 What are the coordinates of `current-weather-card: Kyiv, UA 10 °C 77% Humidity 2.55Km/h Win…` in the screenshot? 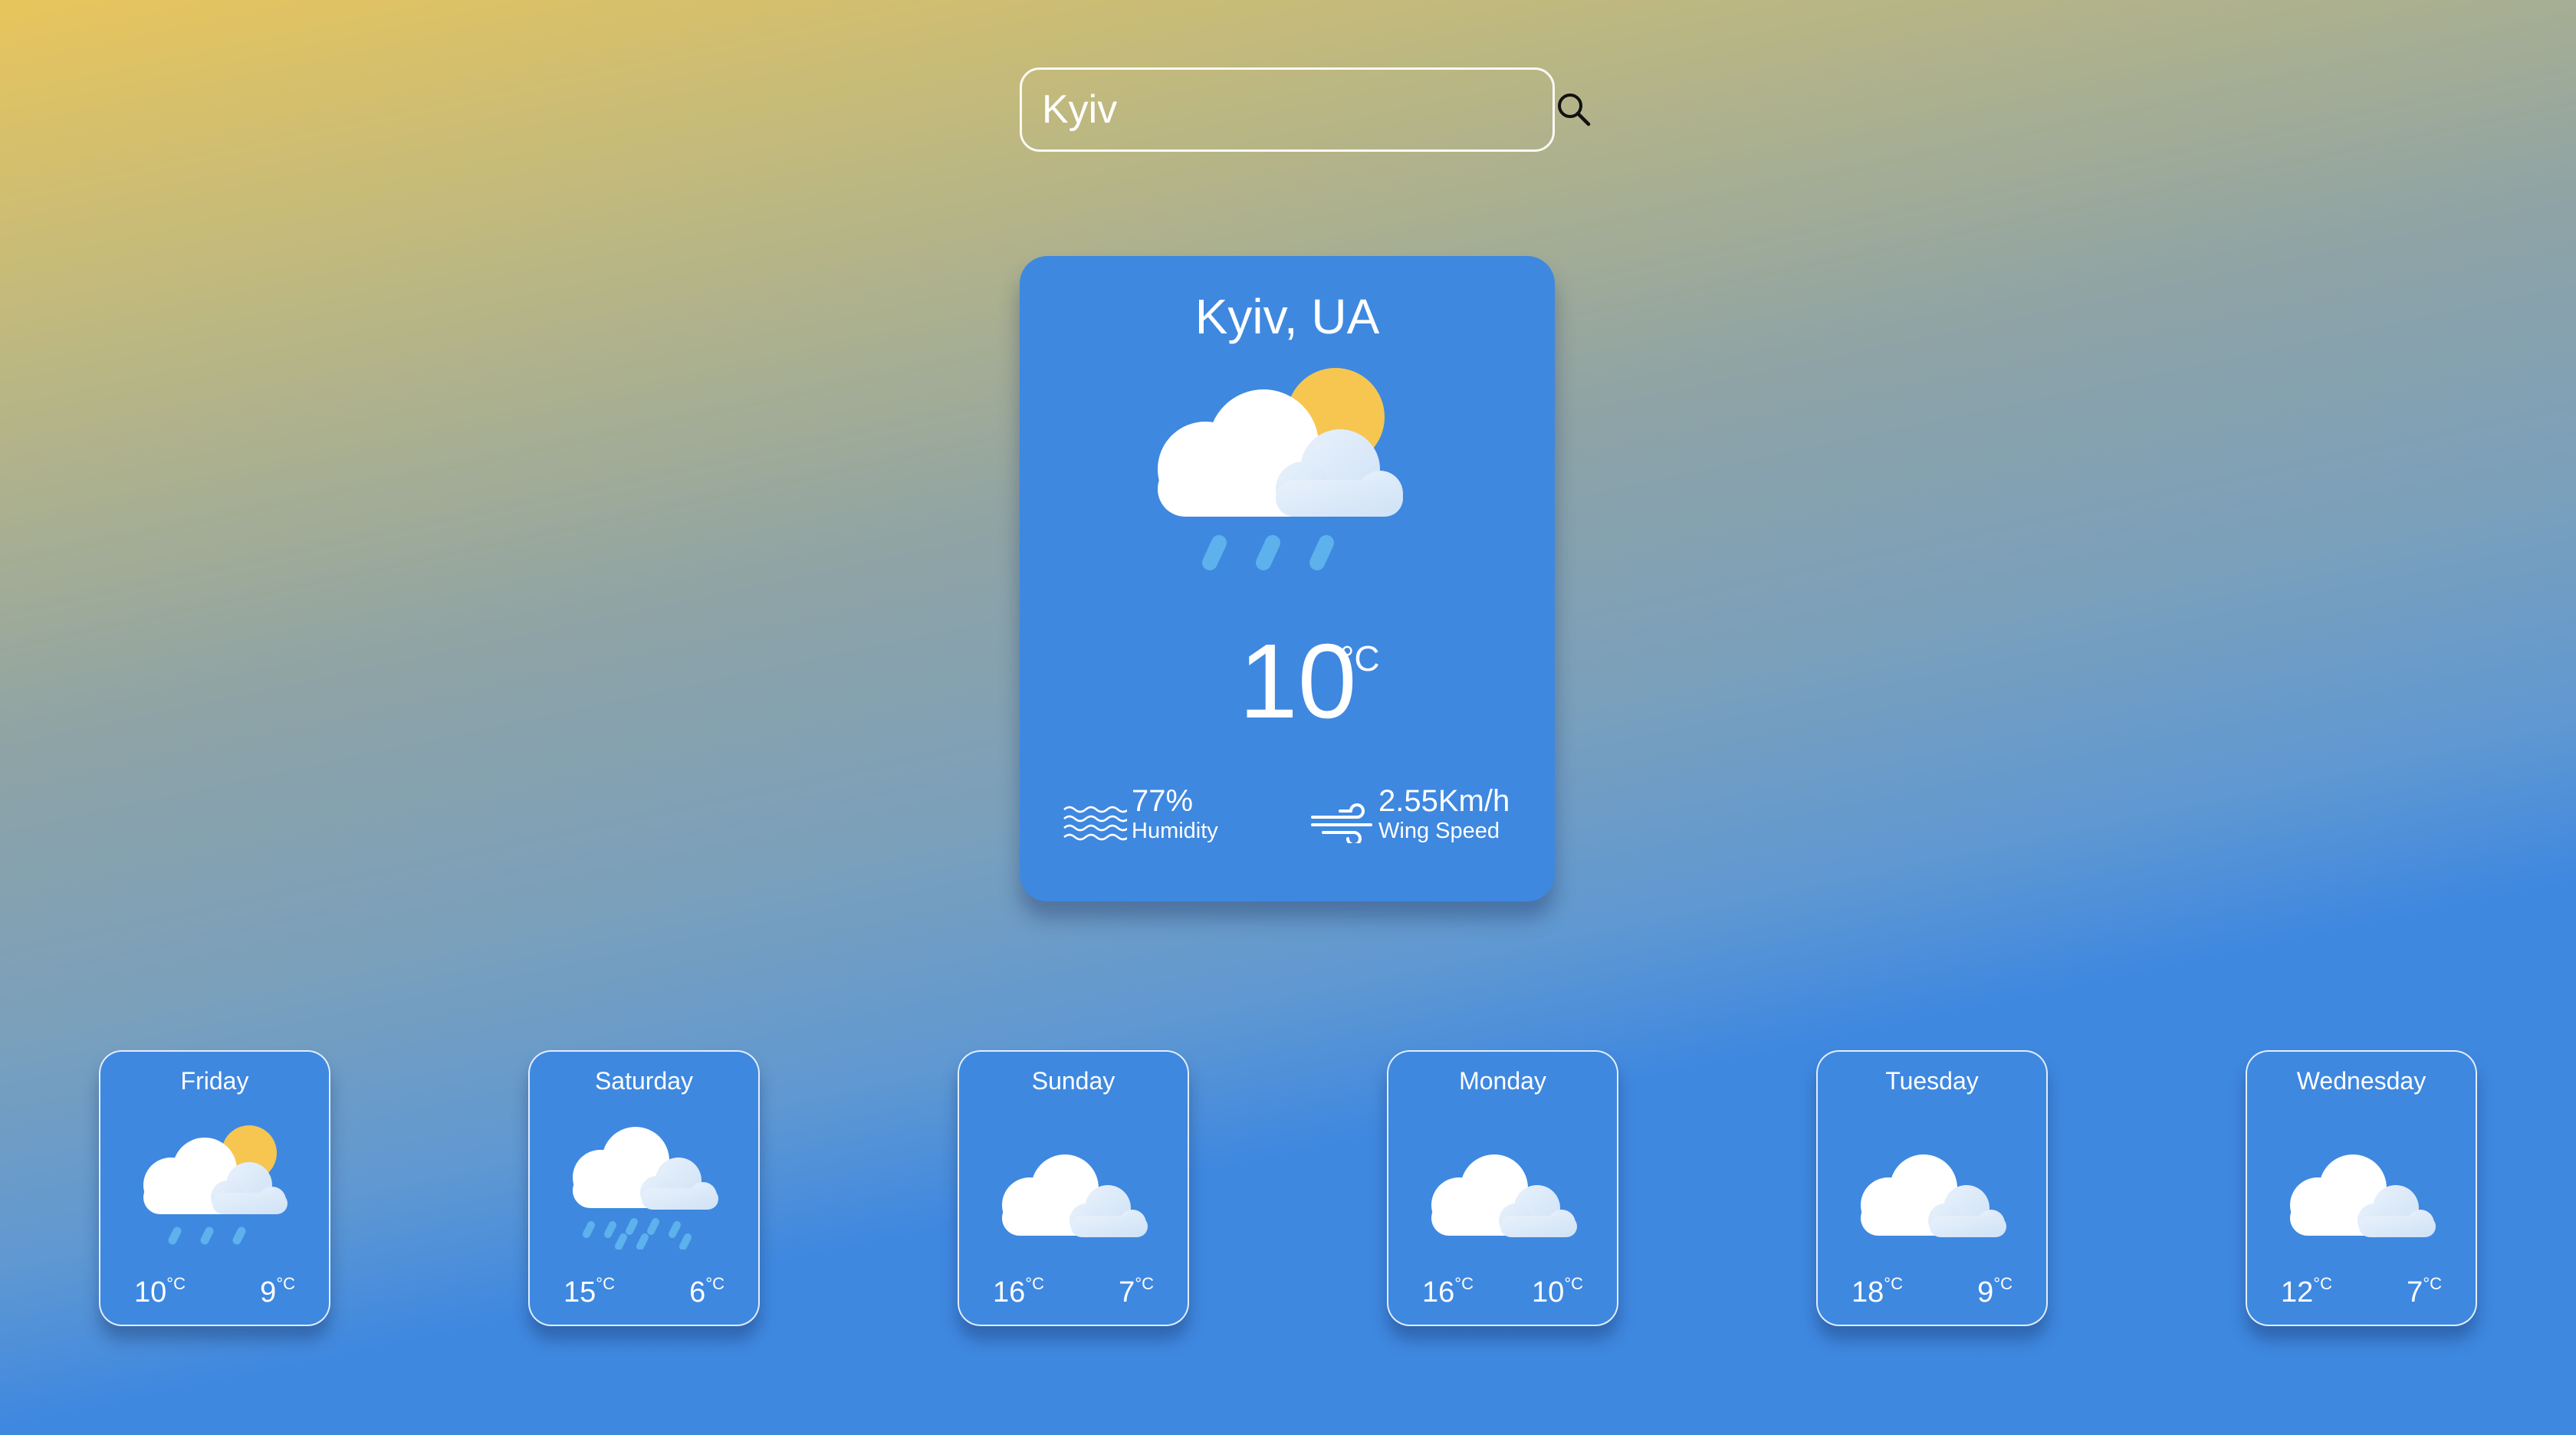 It's located at (1287, 578).